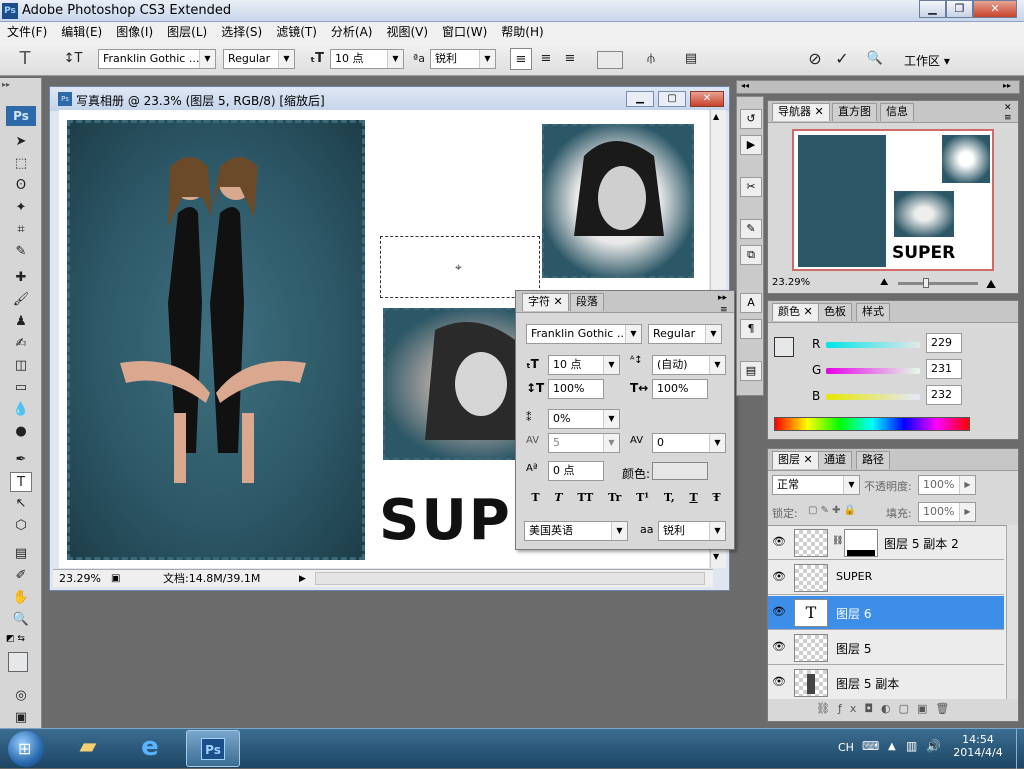 The width and height of the screenshot is (1024, 769). What do you see at coordinates (884, 282) in the screenshot?
I see `zoom-out-icon: ⛰` at bounding box center [884, 282].